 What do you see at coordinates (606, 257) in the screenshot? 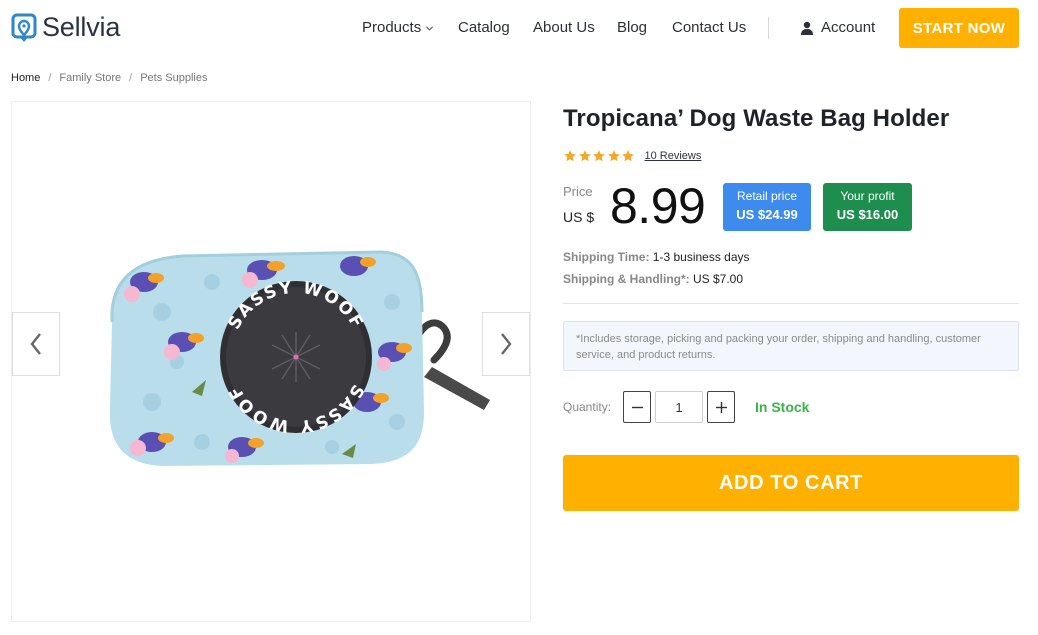
I see `shipping-time-label: Shipping Time:` at bounding box center [606, 257].